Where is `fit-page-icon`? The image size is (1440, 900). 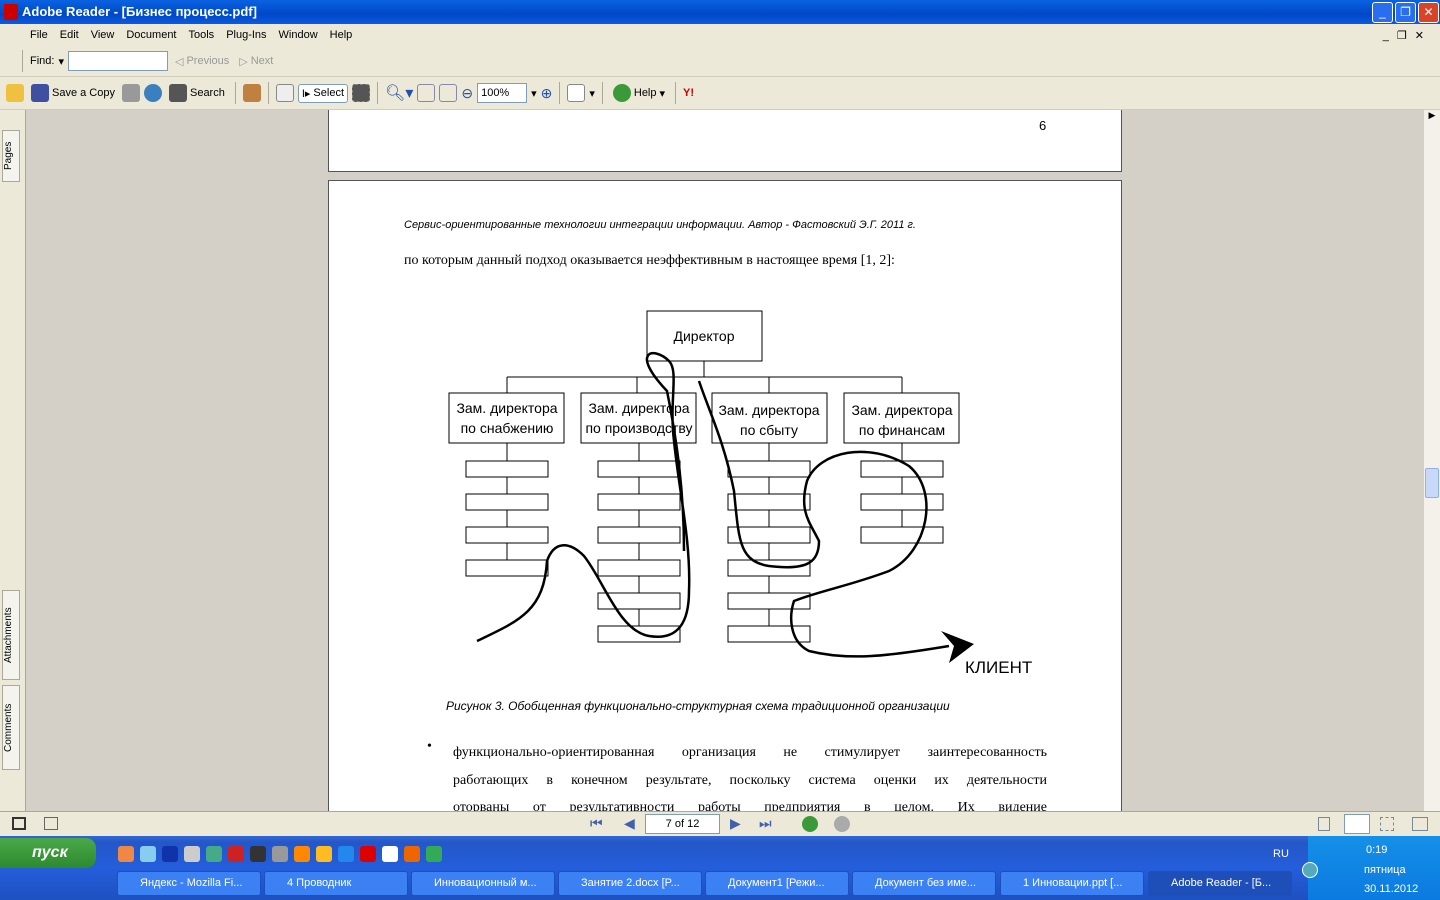
fit-page-icon is located at coordinates (426, 93).